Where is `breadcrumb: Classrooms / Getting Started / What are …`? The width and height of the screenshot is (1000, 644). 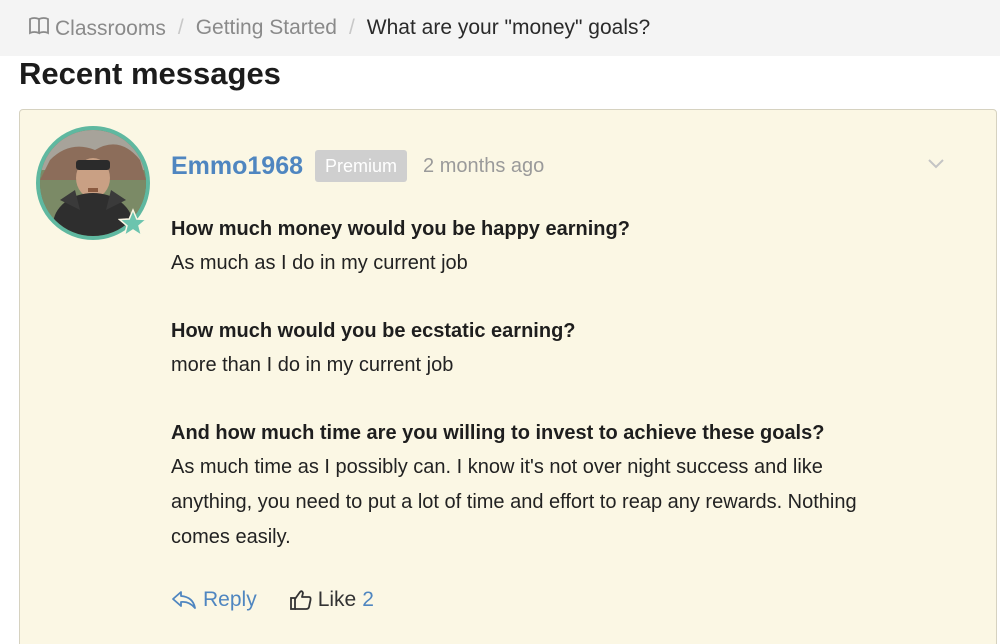 breadcrumb: Classrooms / Getting Started / What are … is located at coordinates (500, 28).